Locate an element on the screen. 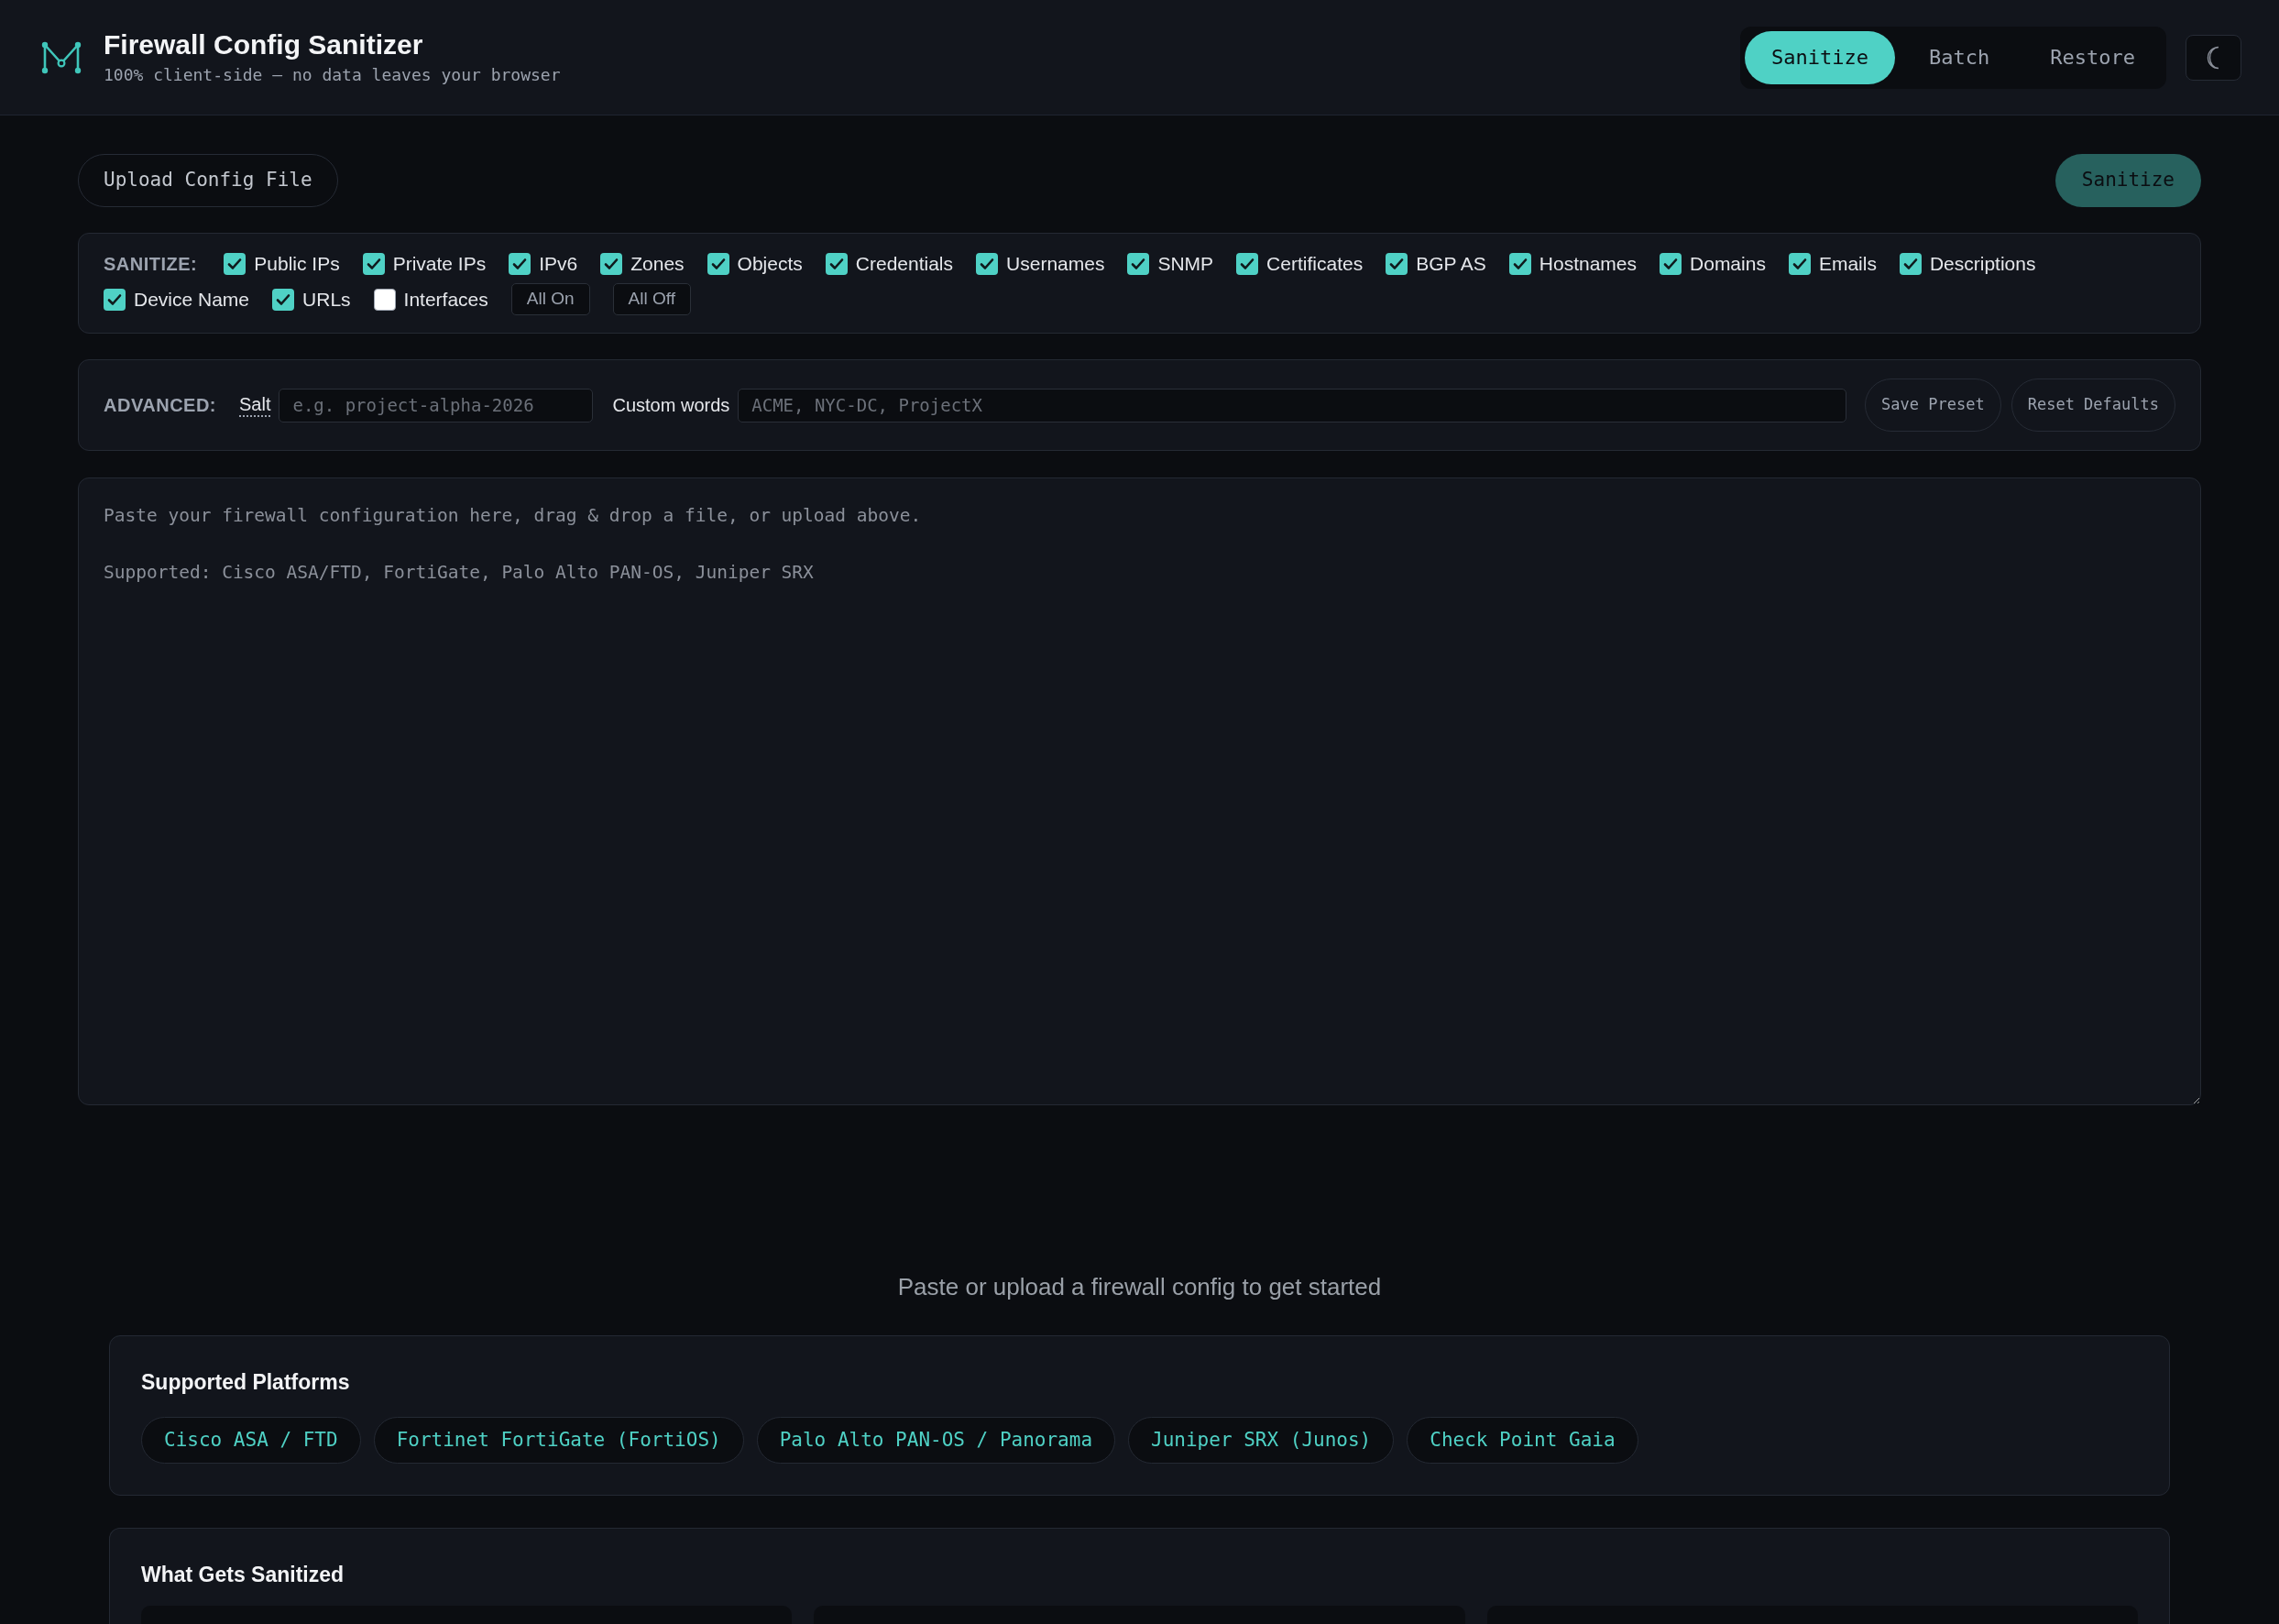 The width and height of the screenshot is (2279, 1624). logo-icon is located at coordinates (62, 57).